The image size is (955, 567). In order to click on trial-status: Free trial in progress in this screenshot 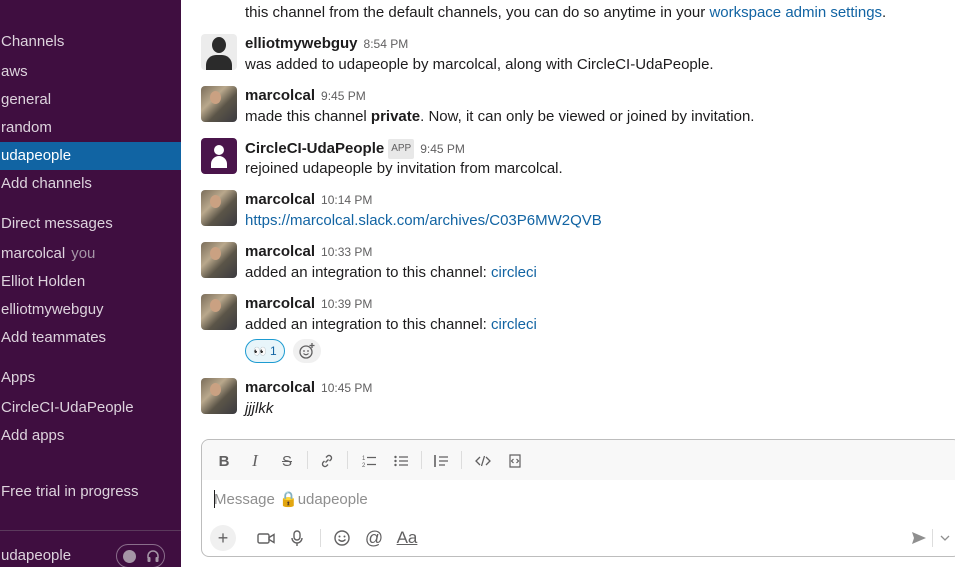, I will do `click(70, 492)`.